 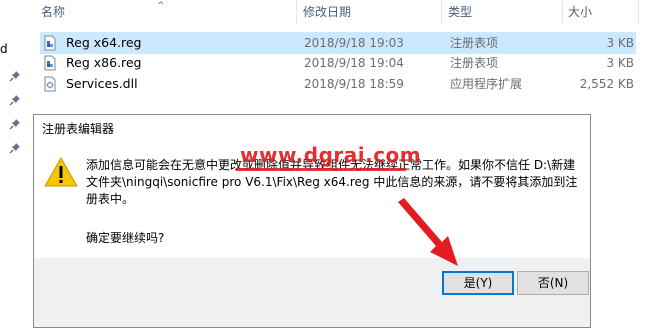 I want to click on no-button: 否(N), so click(x=553, y=283).